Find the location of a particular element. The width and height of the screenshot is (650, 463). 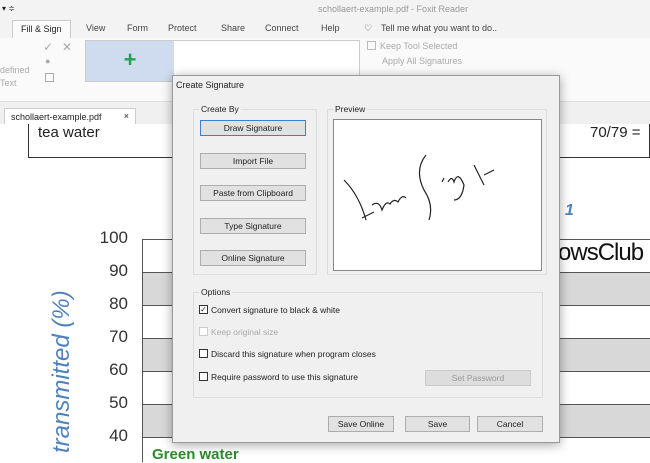

discard-signature-checkbox is located at coordinates (203, 353).